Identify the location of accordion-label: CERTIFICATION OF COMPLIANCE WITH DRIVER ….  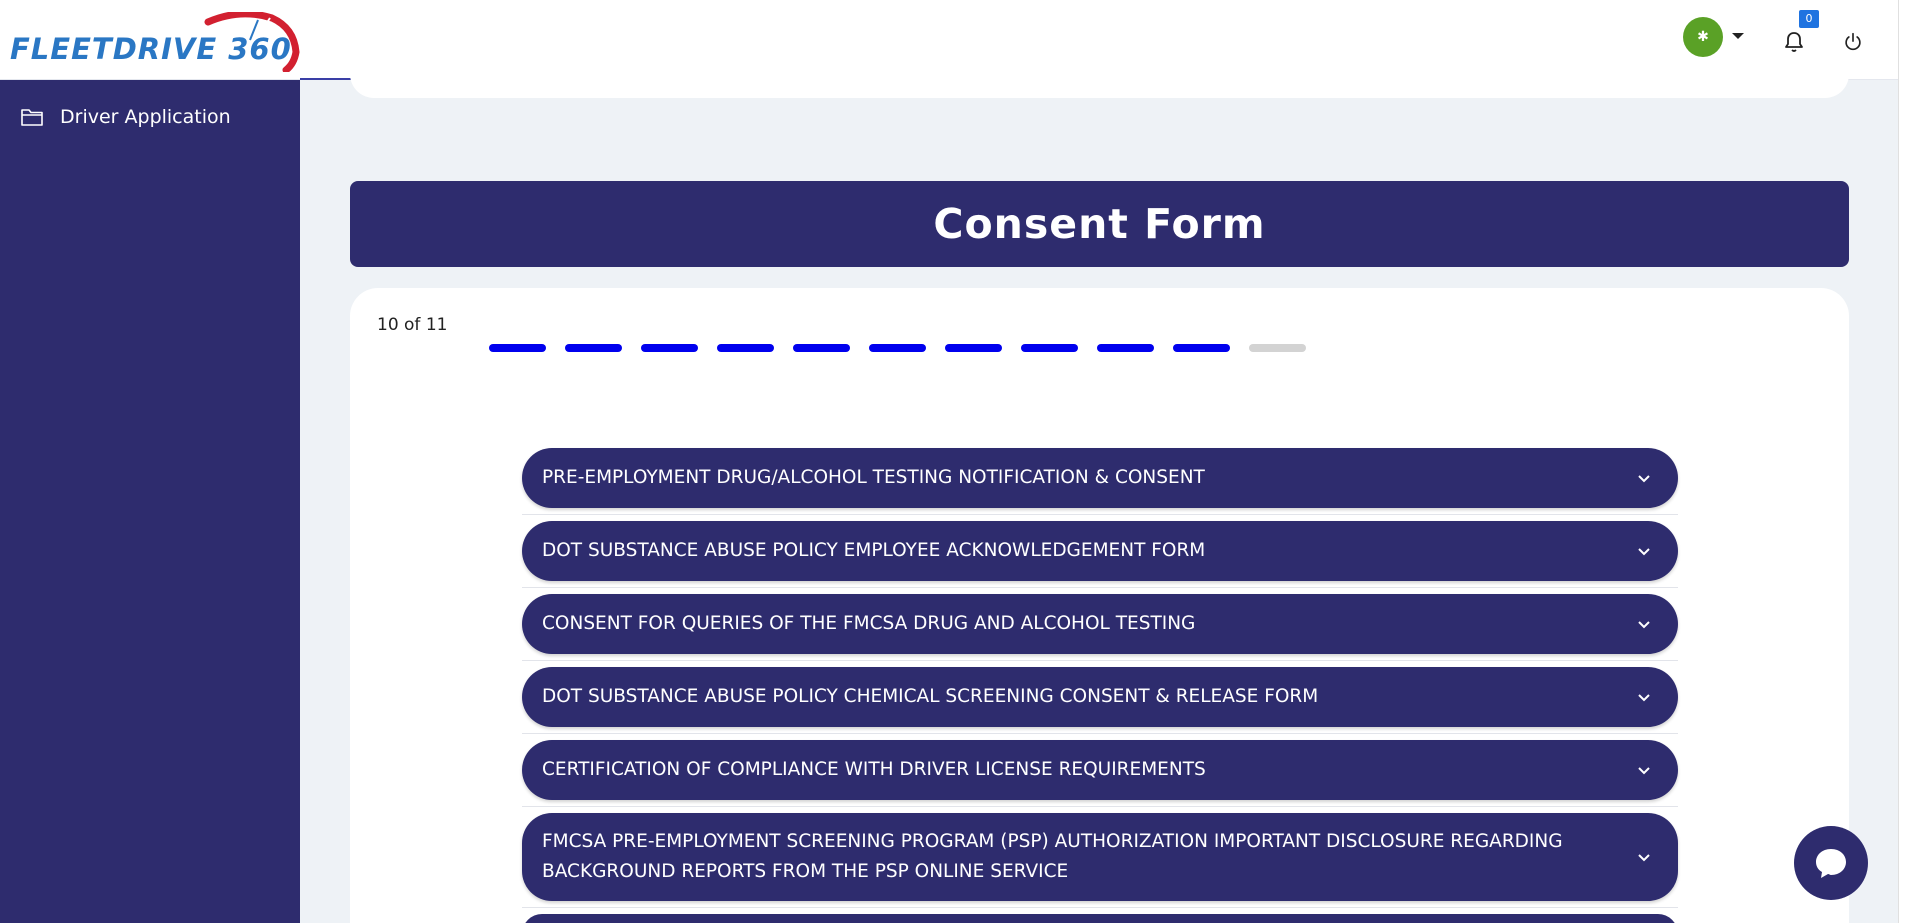
(874, 769).